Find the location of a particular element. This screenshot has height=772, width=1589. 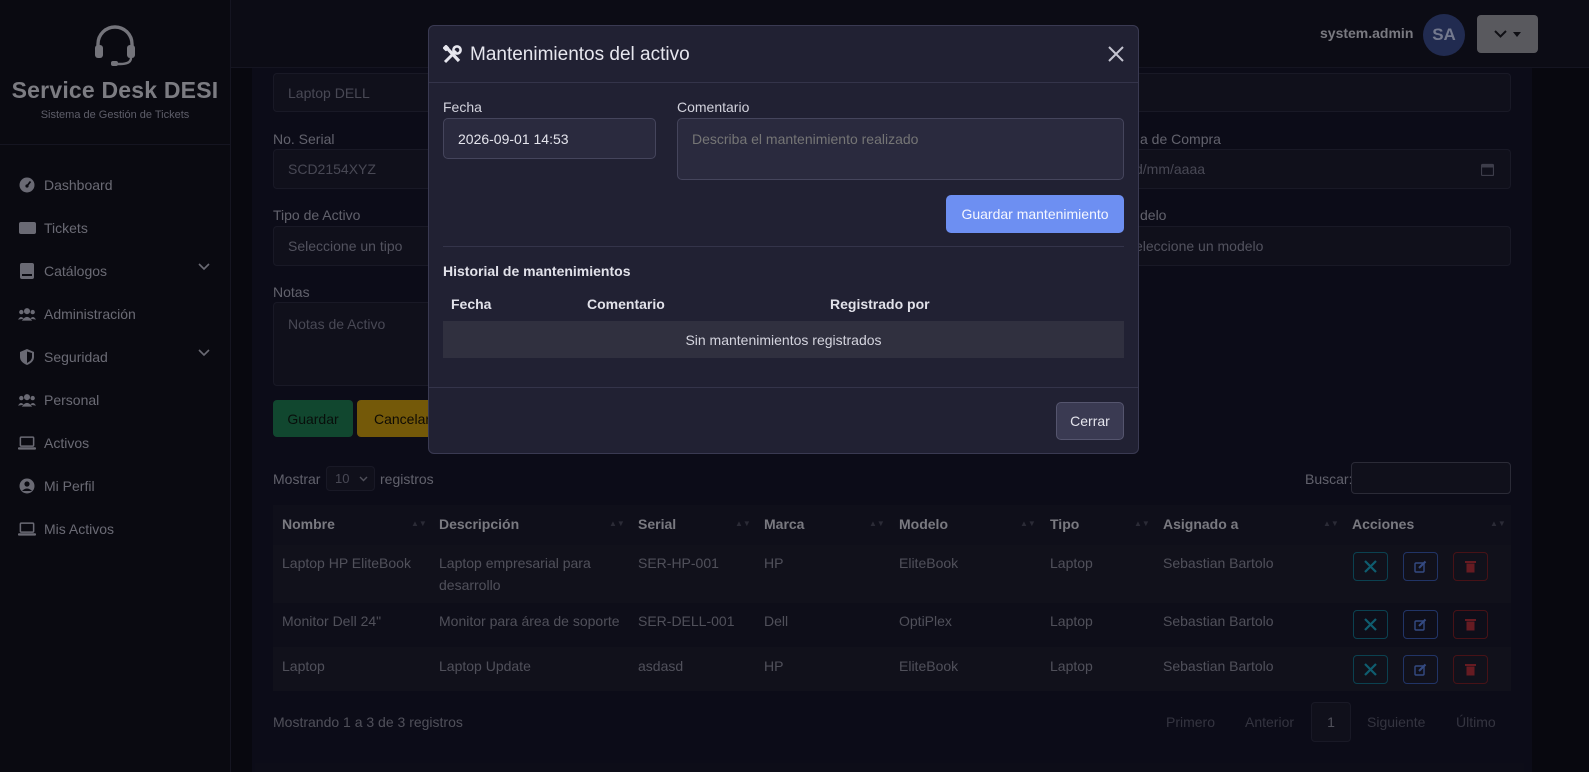

modal-header: Mantenimientos del activo is located at coordinates (783, 54).